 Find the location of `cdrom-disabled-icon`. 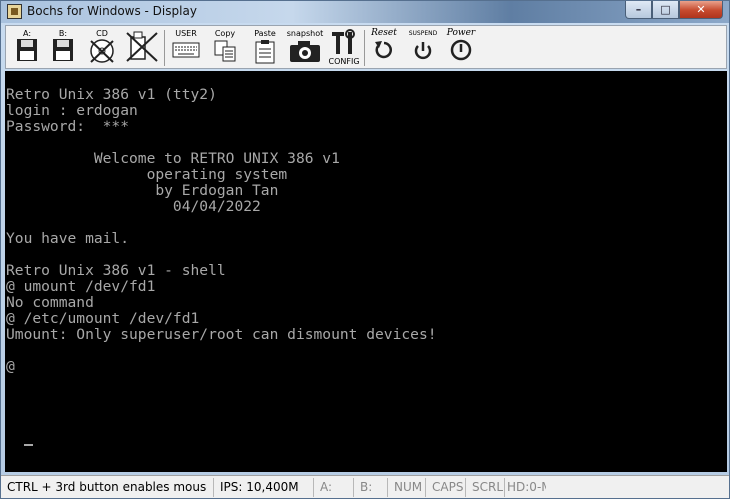

cdrom-disabled-icon is located at coordinates (102, 51).